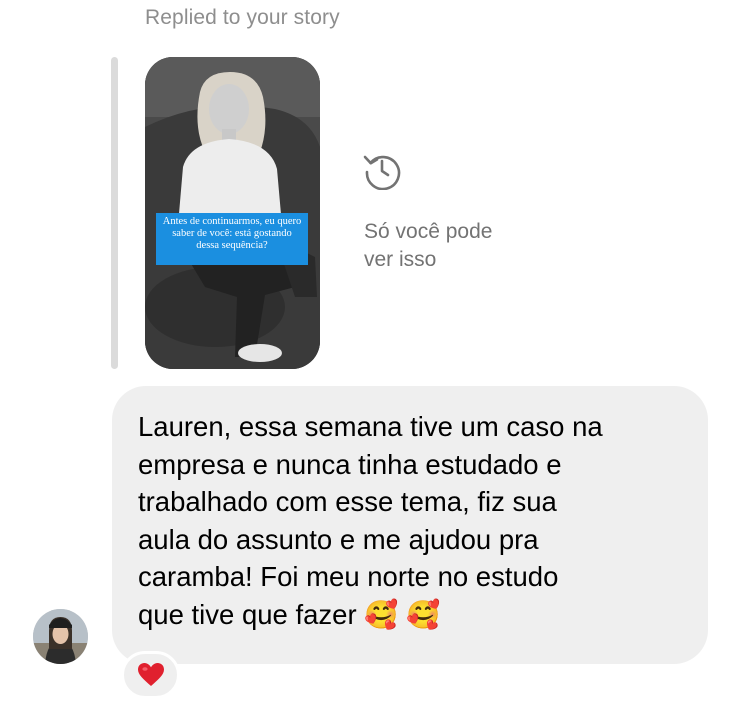 This screenshot has height=712, width=737. What do you see at coordinates (428, 245) in the screenshot?
I see `only-you-can-see-notice: Só você pode ver isso` at bounding box center [428, 245].